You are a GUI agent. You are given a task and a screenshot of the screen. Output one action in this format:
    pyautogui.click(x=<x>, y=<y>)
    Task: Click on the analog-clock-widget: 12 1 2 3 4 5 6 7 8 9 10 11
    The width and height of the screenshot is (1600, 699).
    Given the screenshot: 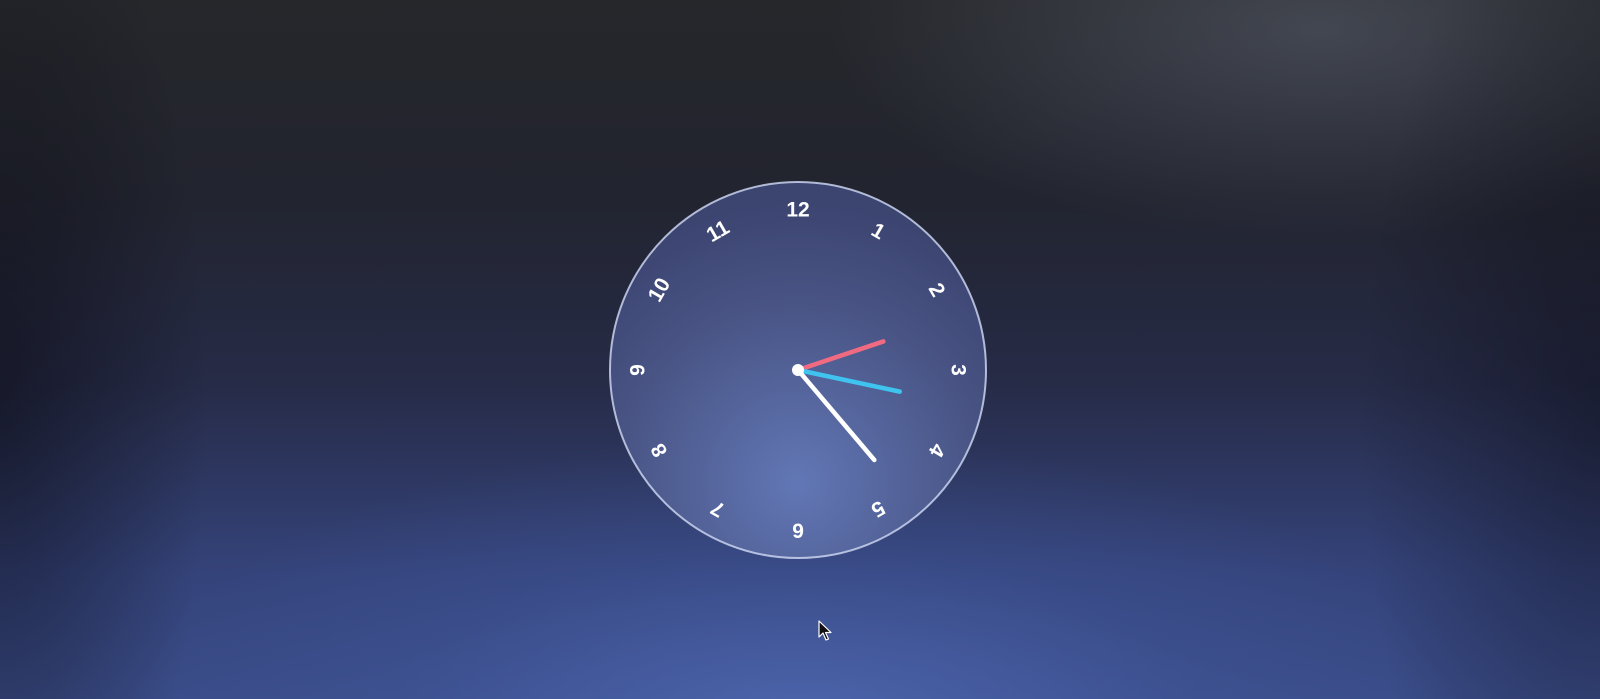 What is the action you would take?
    pyautogui.click(x=798, y=370)
    